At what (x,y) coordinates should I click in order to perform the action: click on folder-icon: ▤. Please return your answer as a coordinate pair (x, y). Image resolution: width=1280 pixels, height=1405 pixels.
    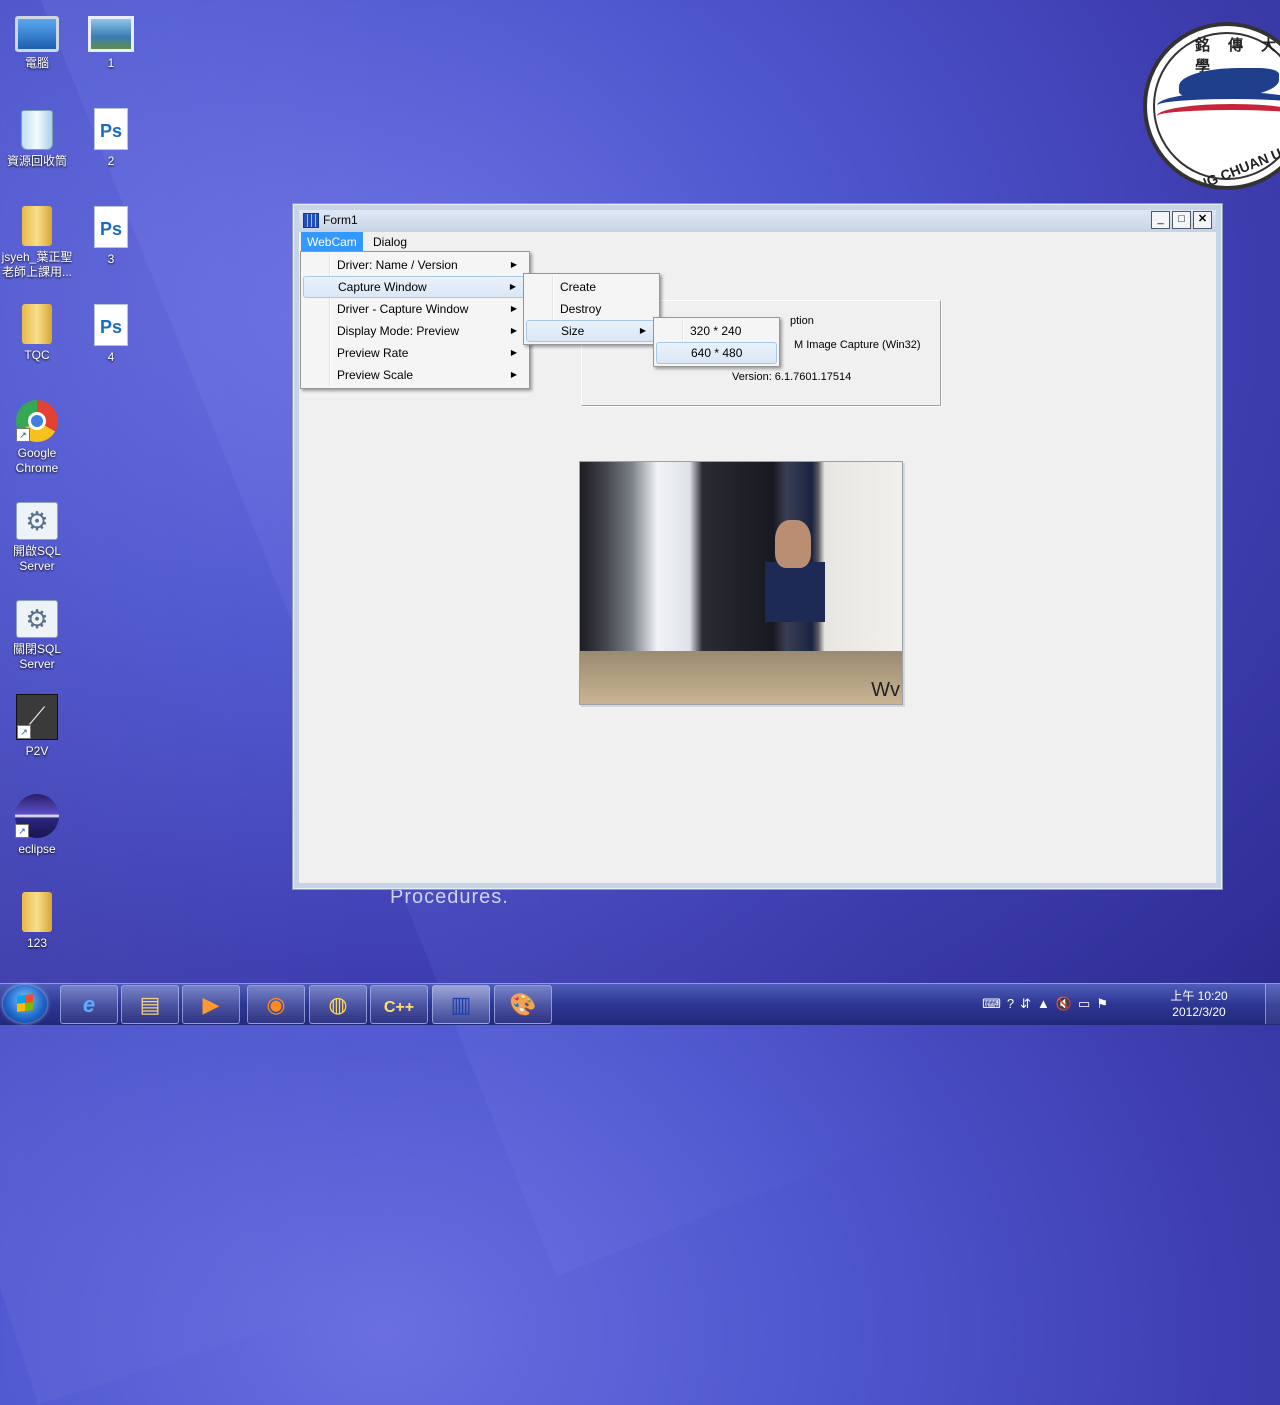
    Looking at the image, I should click on (150, 1004).